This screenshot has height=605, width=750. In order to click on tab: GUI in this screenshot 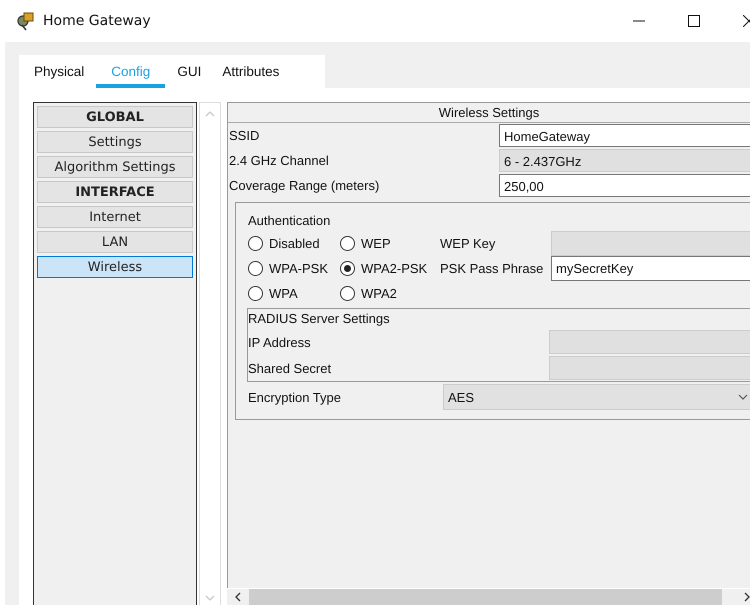, I will do `click(189, 74)`.